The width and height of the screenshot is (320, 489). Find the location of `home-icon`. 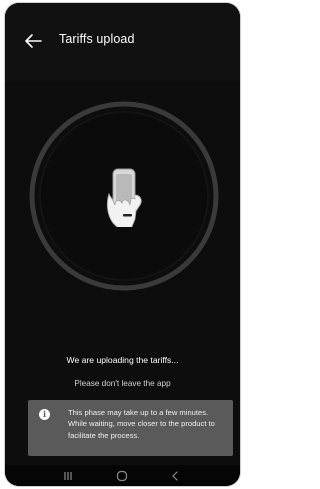

home-icon is located at coordinates (122, 476).